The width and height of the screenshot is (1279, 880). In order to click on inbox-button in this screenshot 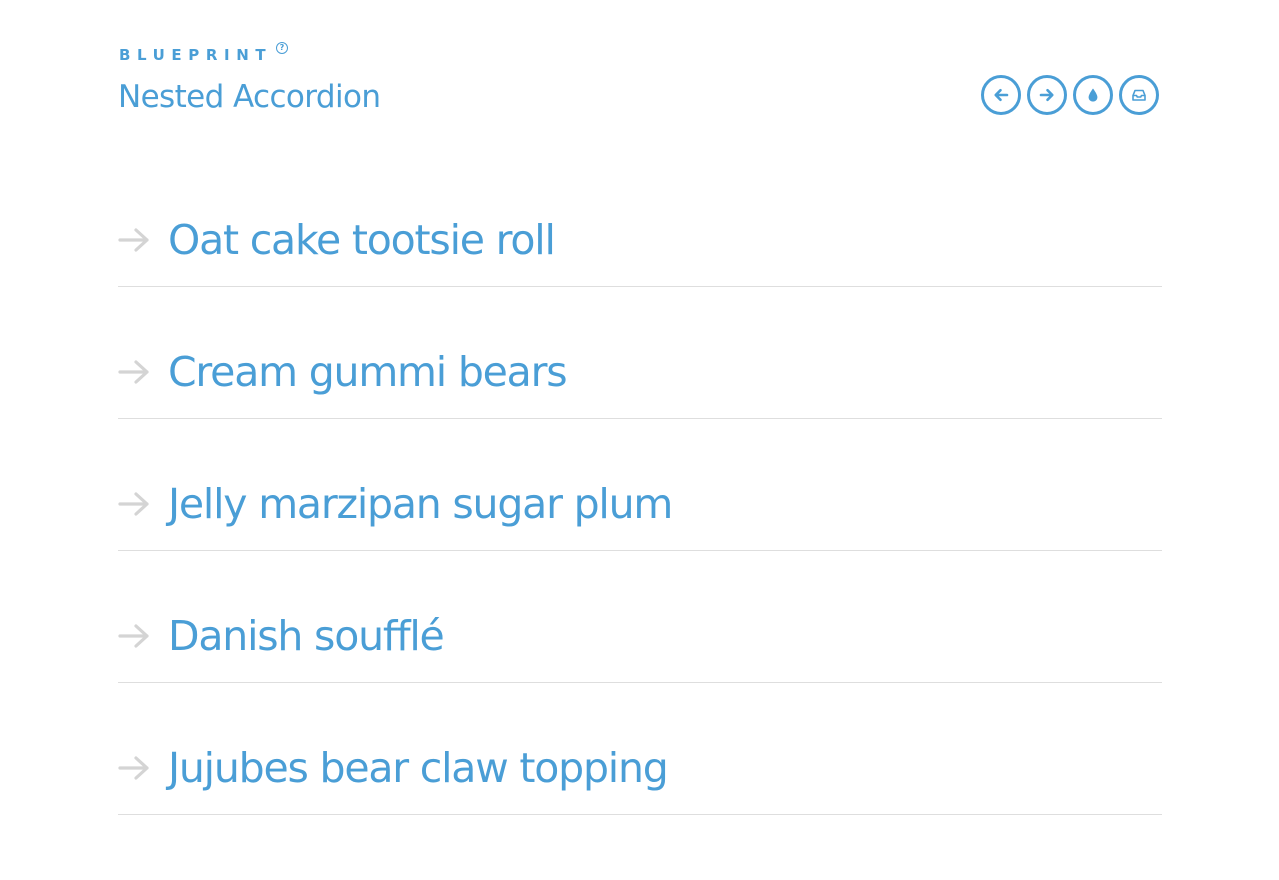, I will do `click(1139, 95)`.